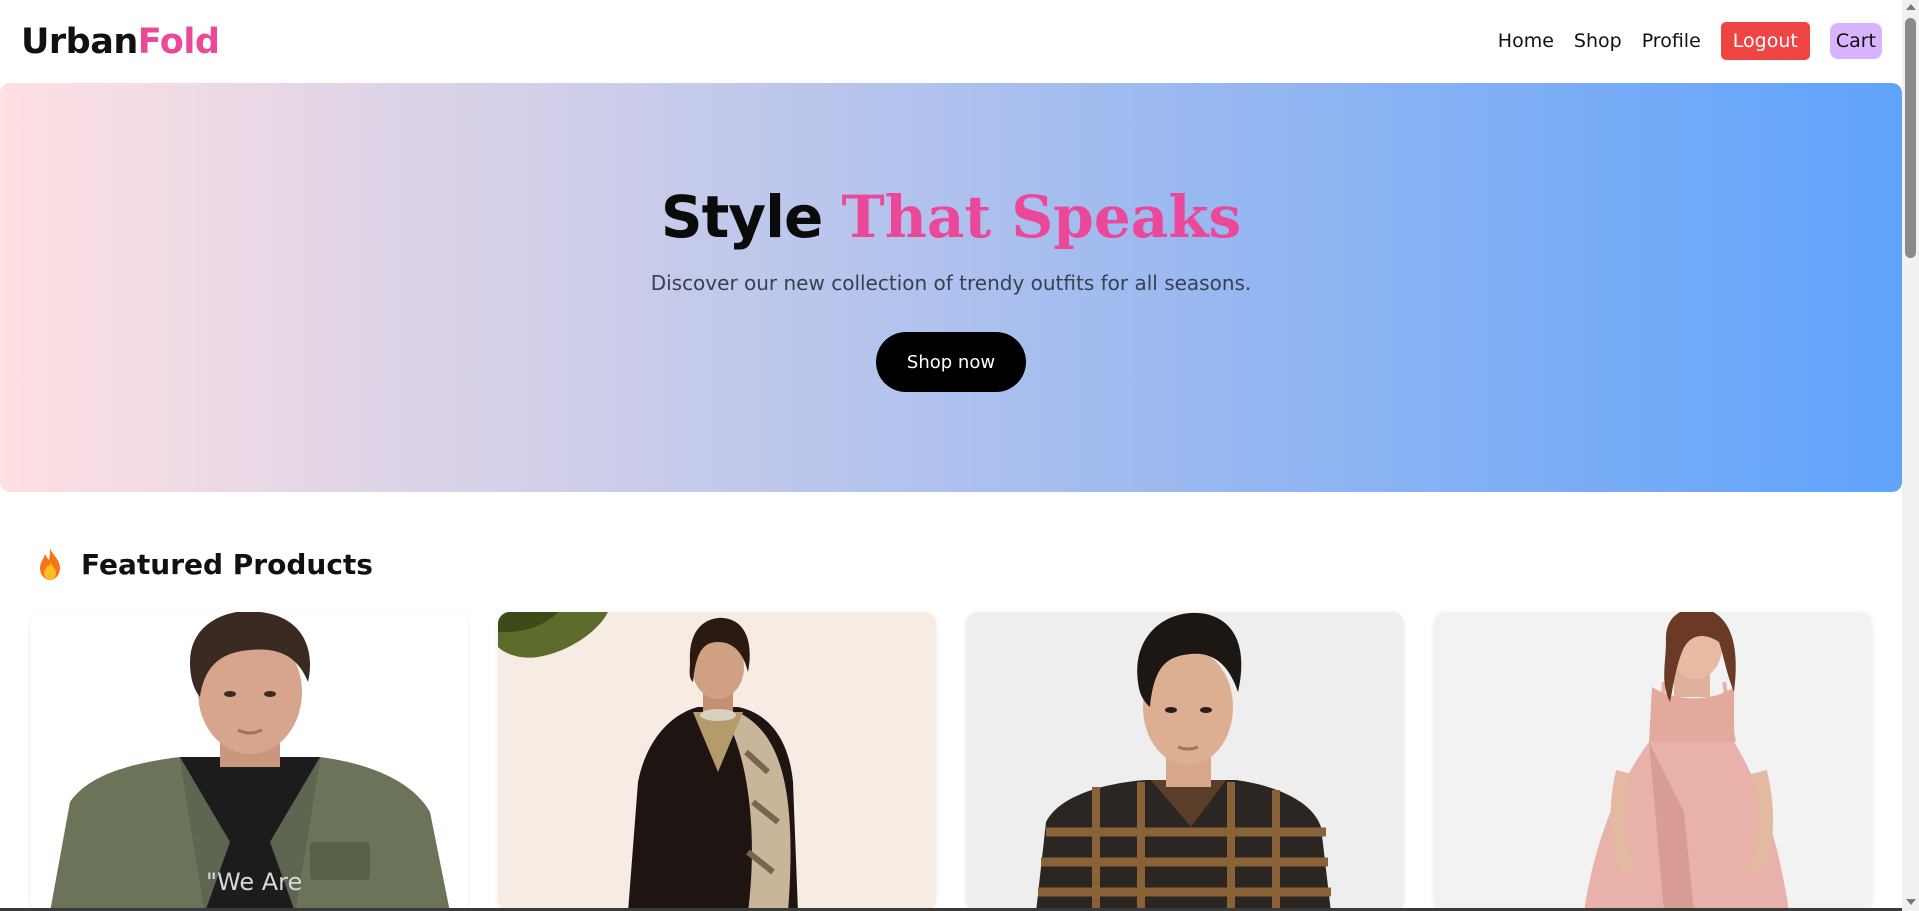 This screenshot has height=911, width=1919. I want to click on nav-shop-link: Shop, so click(1598, 41).